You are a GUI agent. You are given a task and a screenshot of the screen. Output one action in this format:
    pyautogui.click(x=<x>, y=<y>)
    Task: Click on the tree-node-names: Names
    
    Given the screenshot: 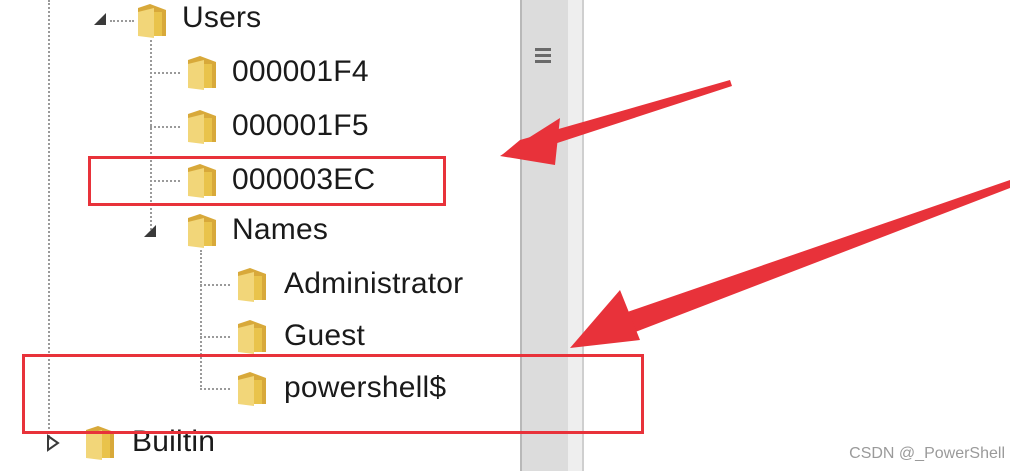 What is the action you would take?
    pyautogui.click(x=250, y=235)
    